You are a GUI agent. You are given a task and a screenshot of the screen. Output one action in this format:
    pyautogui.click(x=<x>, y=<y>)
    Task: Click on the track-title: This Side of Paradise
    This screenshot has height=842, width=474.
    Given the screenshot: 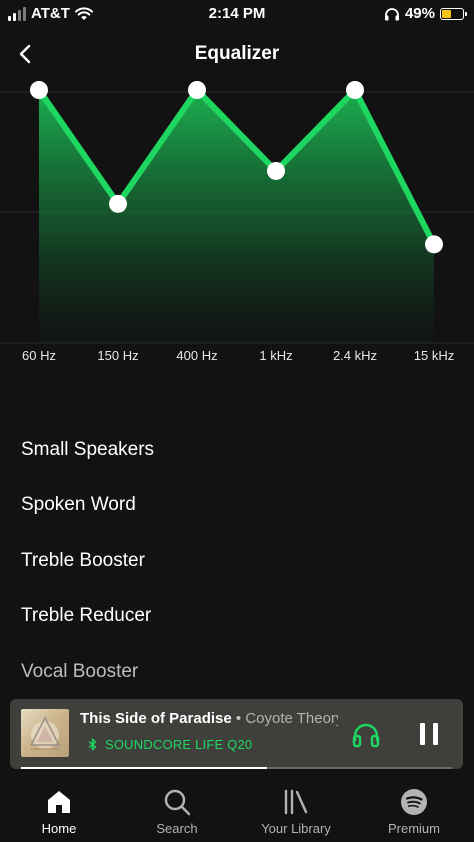 What is the action you would take?
    pyautogui.click(x=156, y=718)
    